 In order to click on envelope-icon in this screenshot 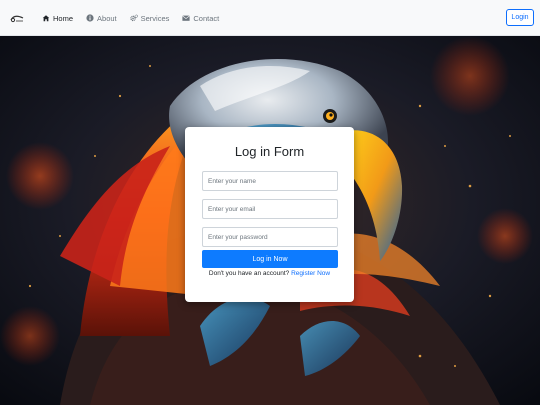, I will do `click(186, 18)`.